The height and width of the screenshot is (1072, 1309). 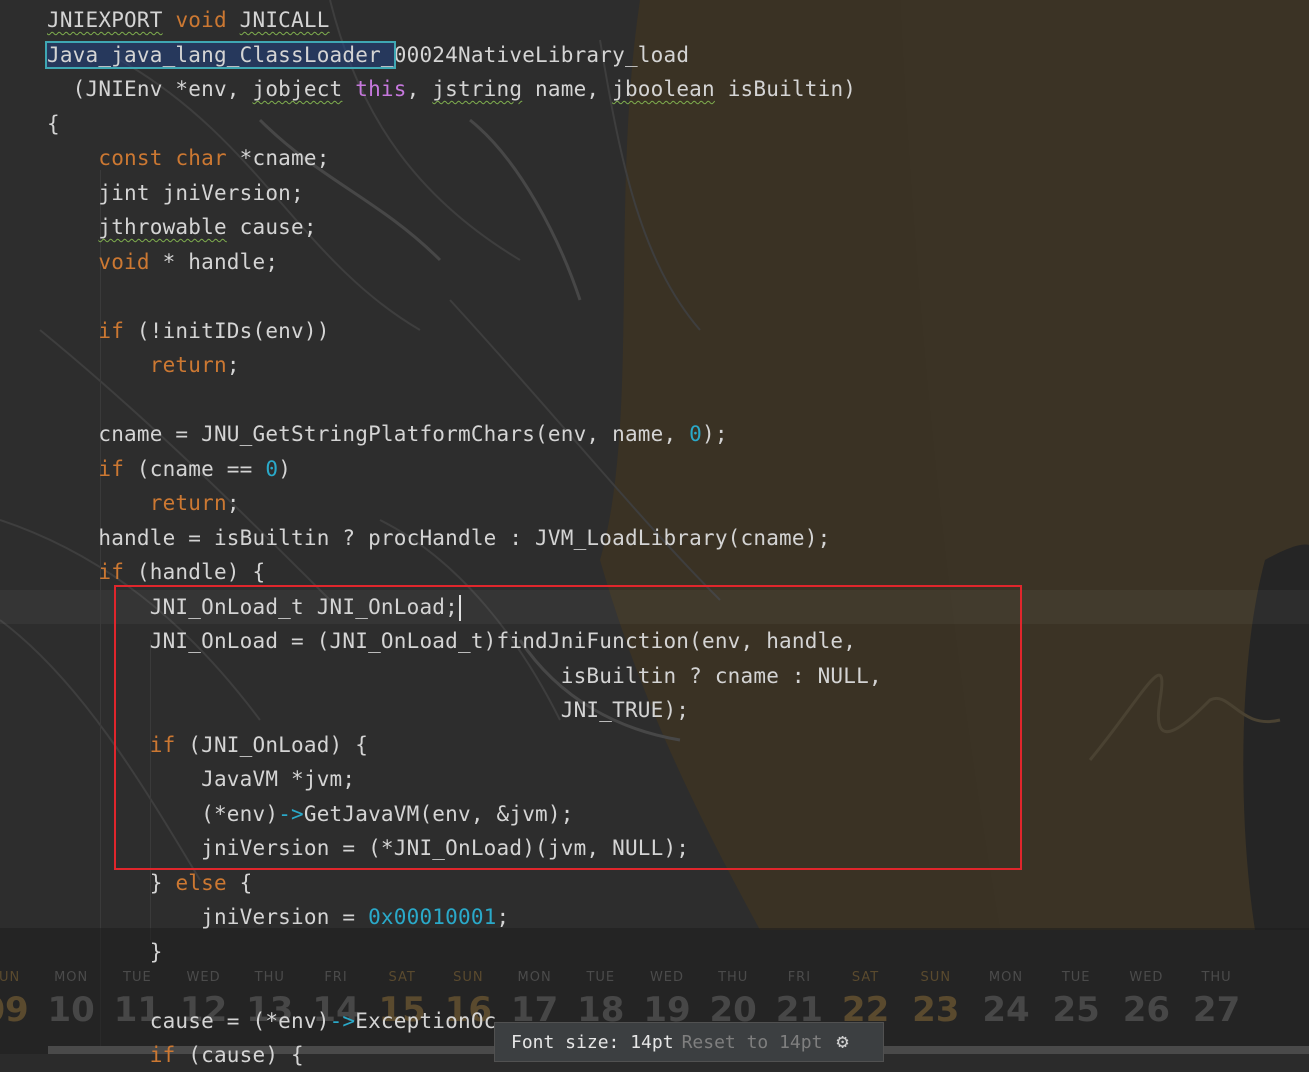 What do you see at coordinates (663, 89) in the screenshot?
I see `code-token: jboolean` at bounding box center [663, 89].